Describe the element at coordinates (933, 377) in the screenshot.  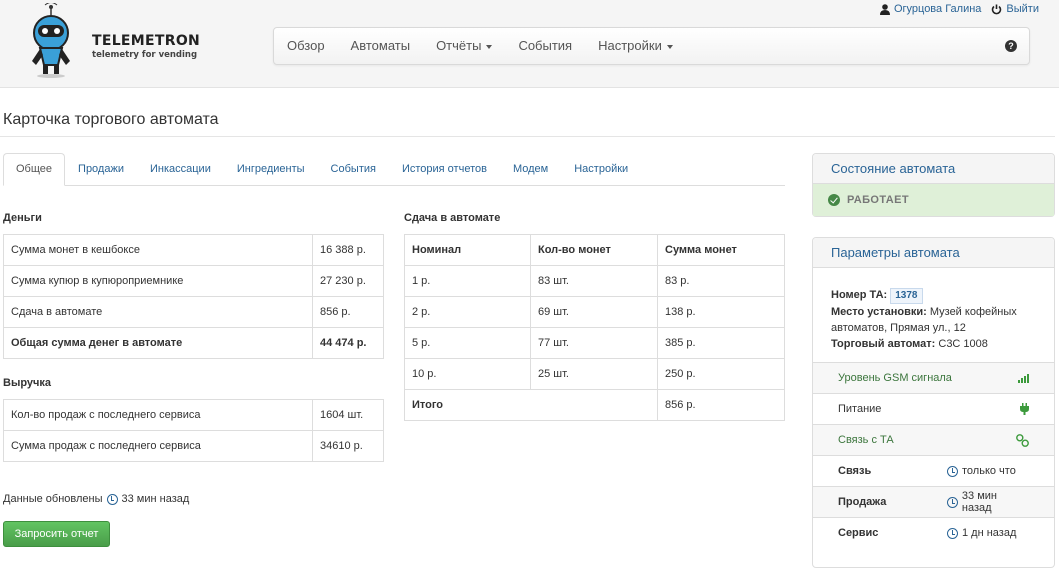
I see `indicator-gsm: Уровень GSM сигнала` at that location.